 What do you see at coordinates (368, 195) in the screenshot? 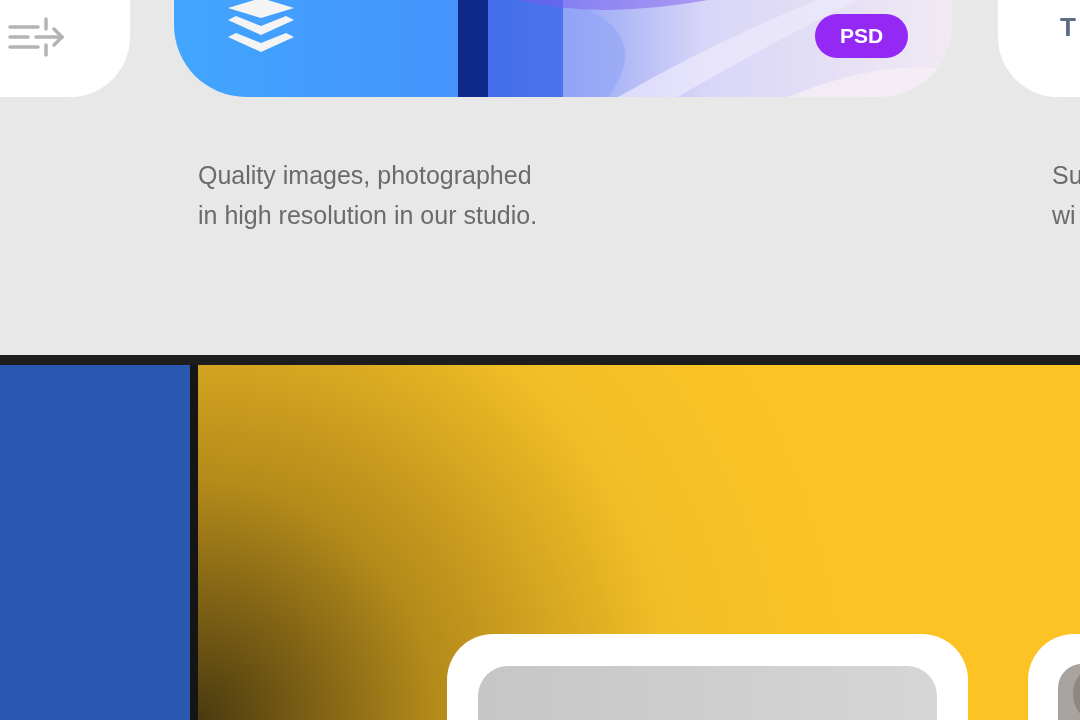
I see `card-description: Quality images, photographed in high resolution in our studio.` at bounding box center [368, 195].